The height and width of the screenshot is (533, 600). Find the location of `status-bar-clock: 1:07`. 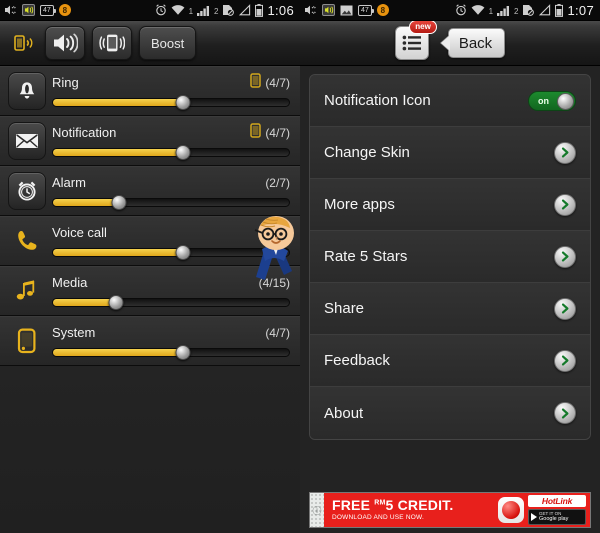

status-bar-clock: 1:07 is located at coordinates (580, 10).